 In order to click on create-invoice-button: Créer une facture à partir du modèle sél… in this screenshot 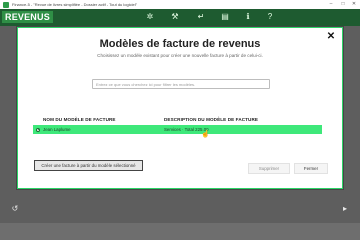, I will do `click(88, 165)`.